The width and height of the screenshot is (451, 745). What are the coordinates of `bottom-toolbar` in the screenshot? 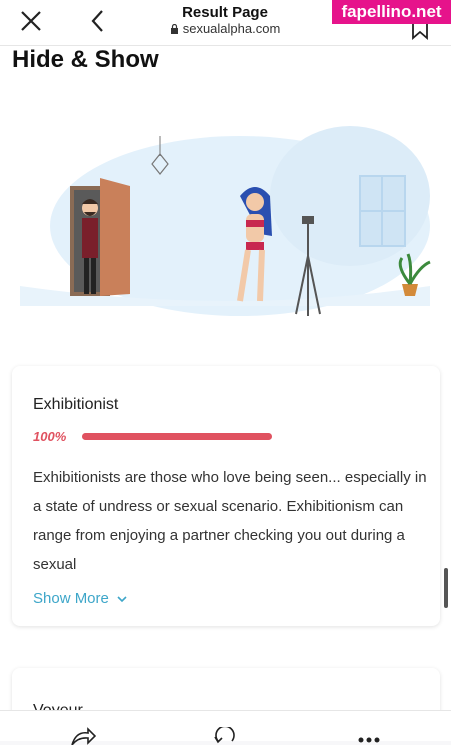 It's located at (225, 727).